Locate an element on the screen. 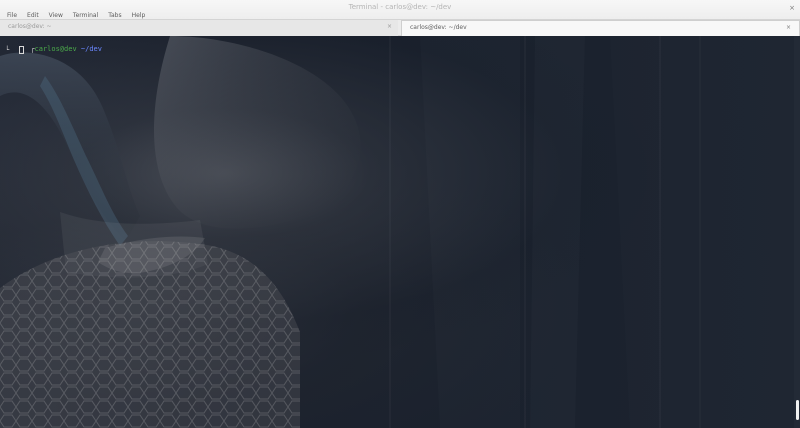 This screenshot has width=800, height=428. terminal-scrollbar is located at coordinates (797, 232).